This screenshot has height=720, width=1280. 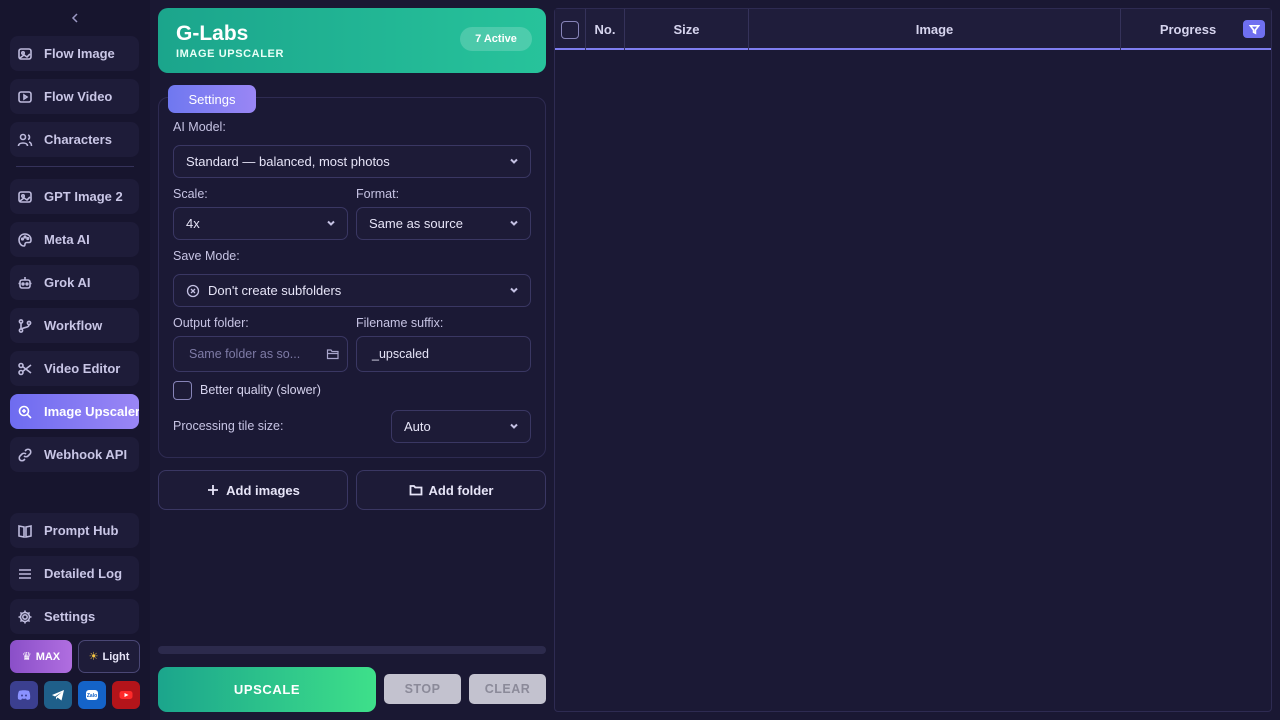 I want to click on app-header-card: G-Labs IMAGE UPSCALER 7 Active, so click(x=352, y=40).